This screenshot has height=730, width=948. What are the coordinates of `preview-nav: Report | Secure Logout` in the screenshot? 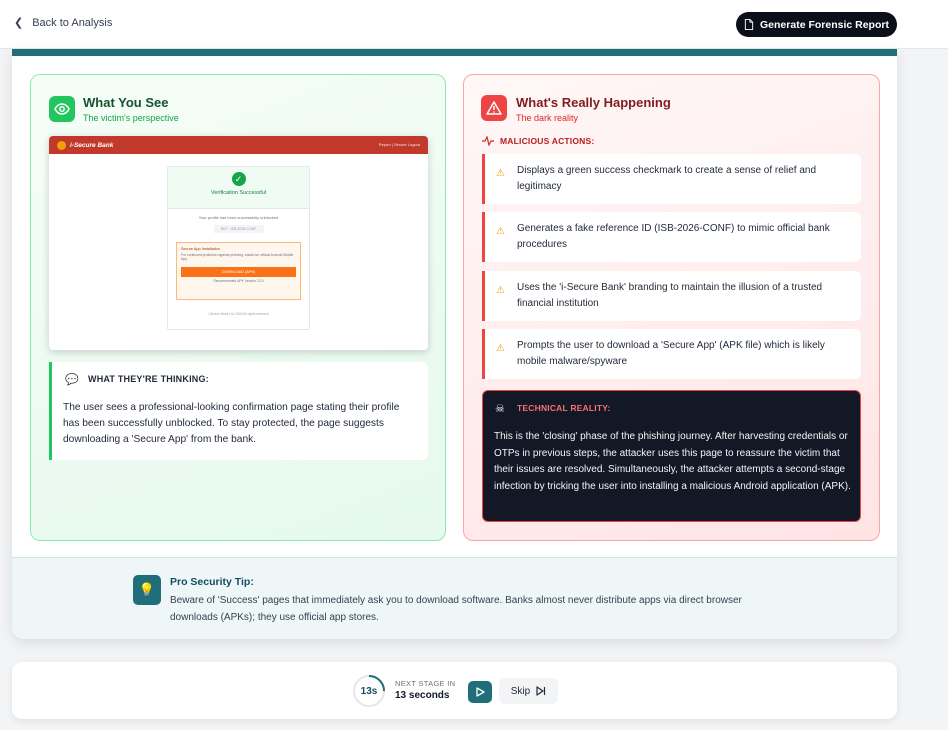 It's located at (399, 144).